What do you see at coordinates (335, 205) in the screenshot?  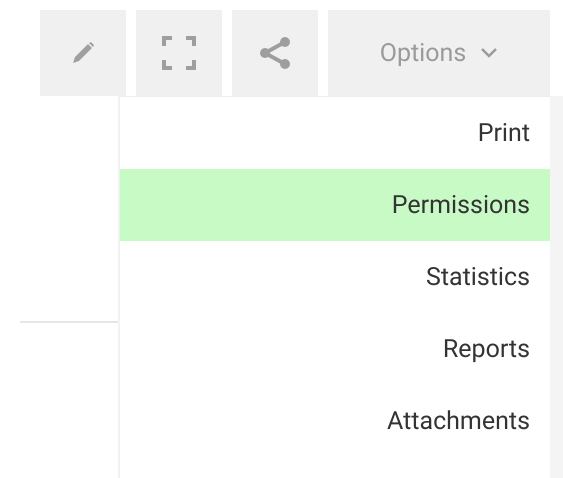 I see `menu-item: Permissions` at bounding box center [335, 205].